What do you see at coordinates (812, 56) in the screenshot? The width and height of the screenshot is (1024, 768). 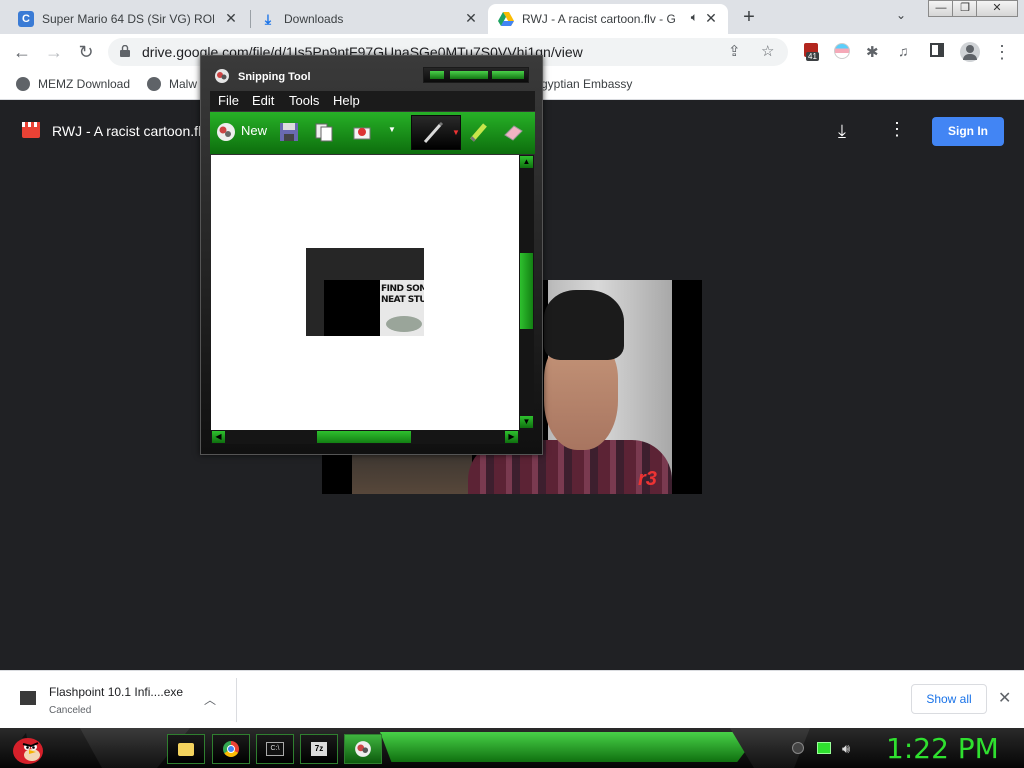 I see `extension-badge: 41` at bounding box center [812, 56].